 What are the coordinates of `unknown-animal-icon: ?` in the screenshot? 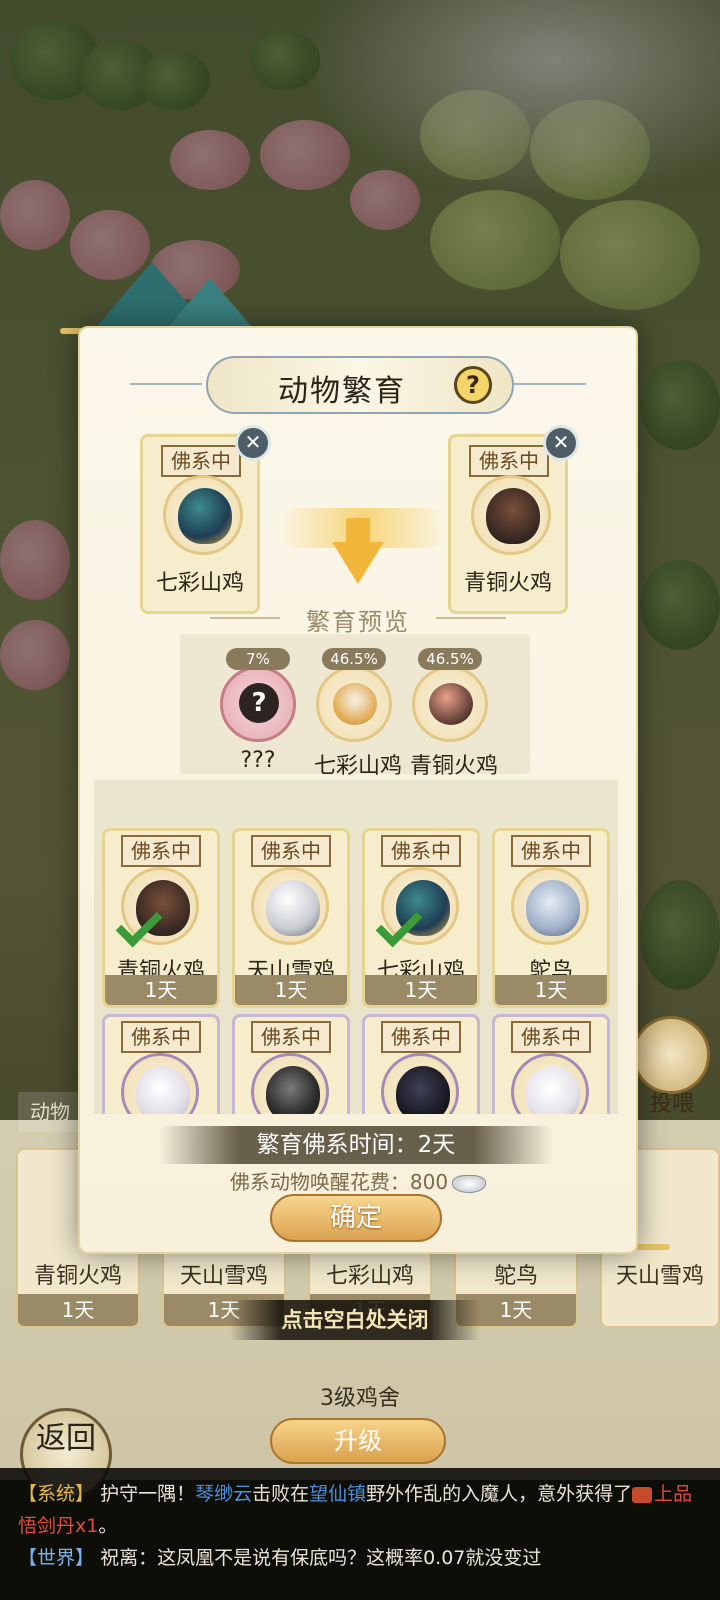 It's located at (258, 704).